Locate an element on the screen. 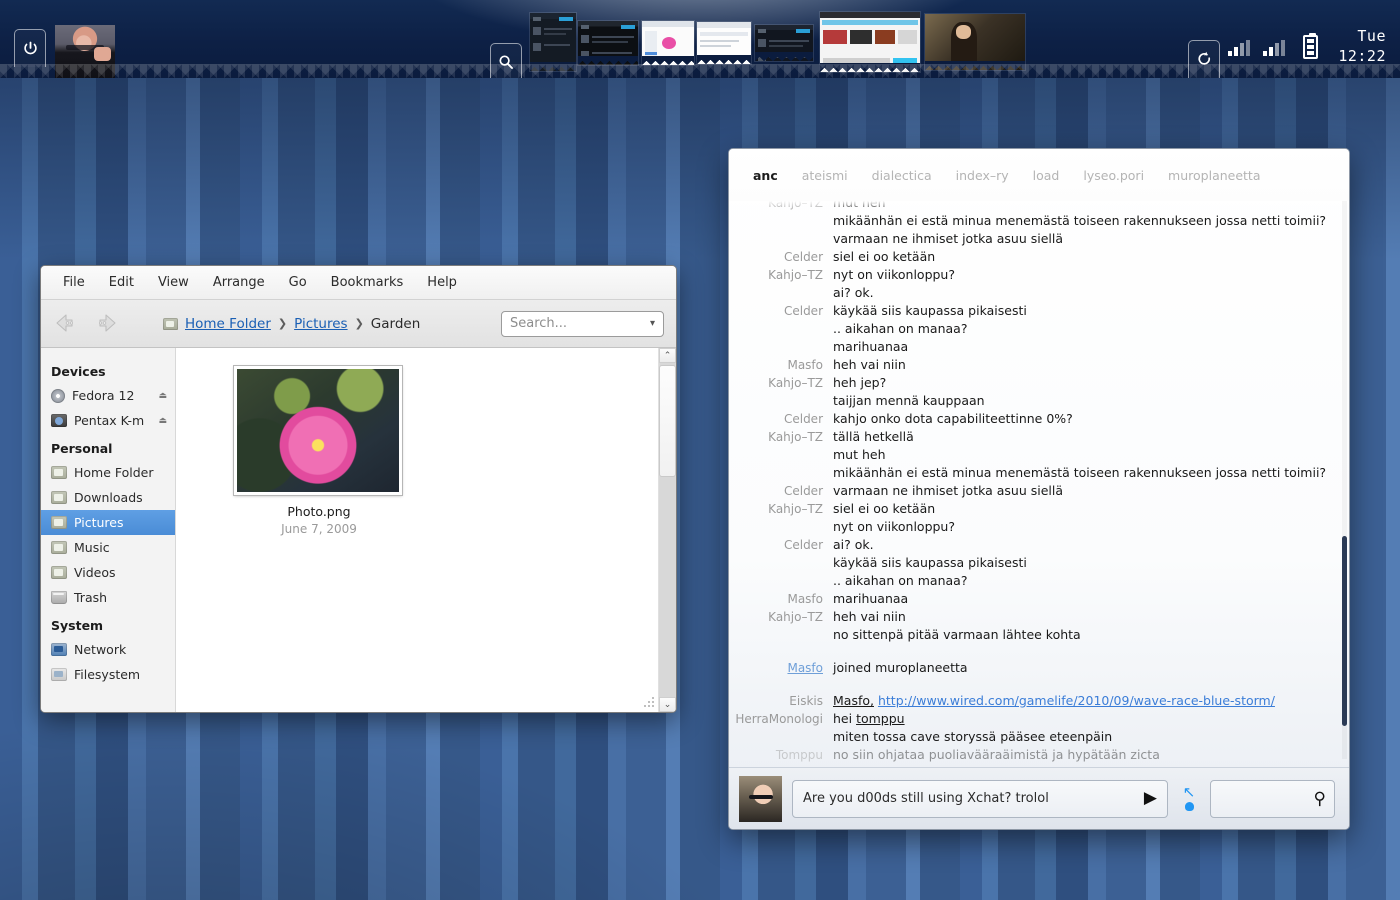 This screenshot has width=1400, height=900. sidebar-item-filesystem: Filesystem is located at coordinates (108, 674).